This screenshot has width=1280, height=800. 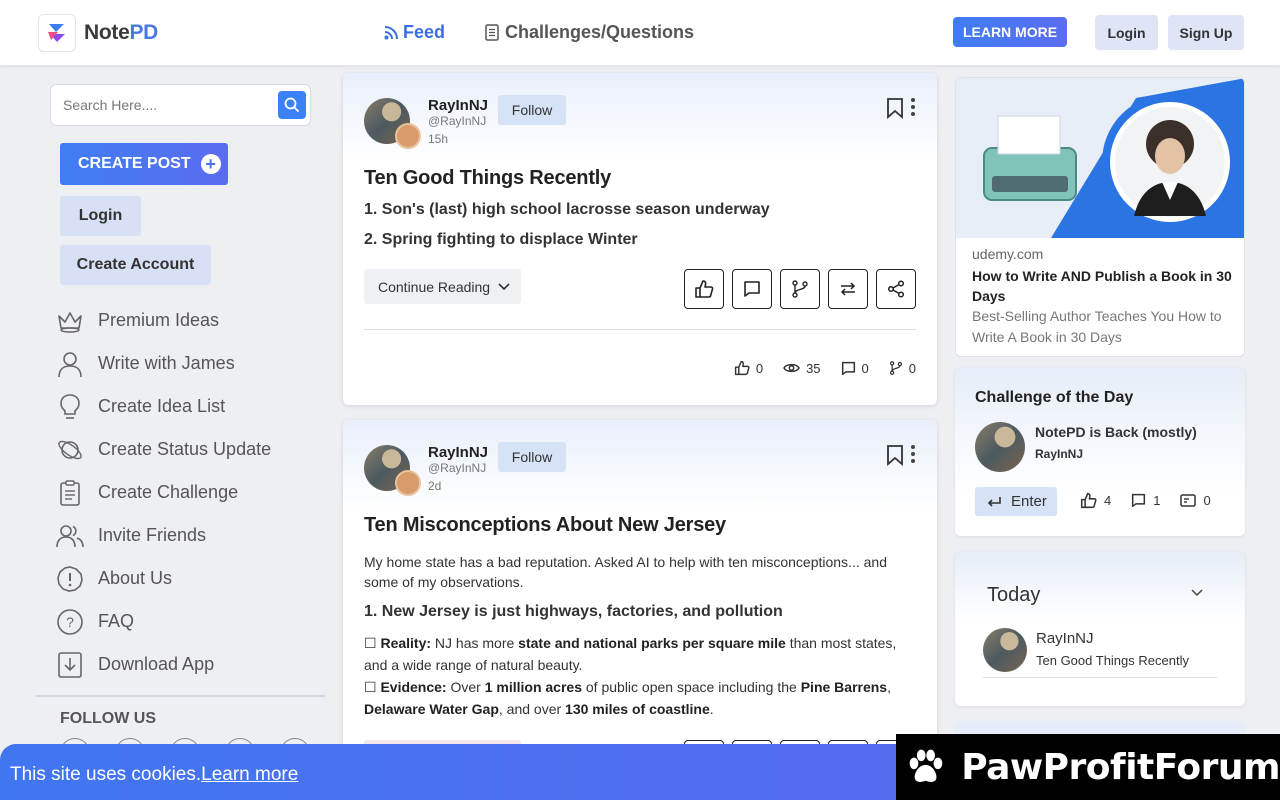 What do you see at coordinates (487, 178) in the screenshot?
I see `post-title: Ten Good Things Recently` at bounding box center [487, 178].